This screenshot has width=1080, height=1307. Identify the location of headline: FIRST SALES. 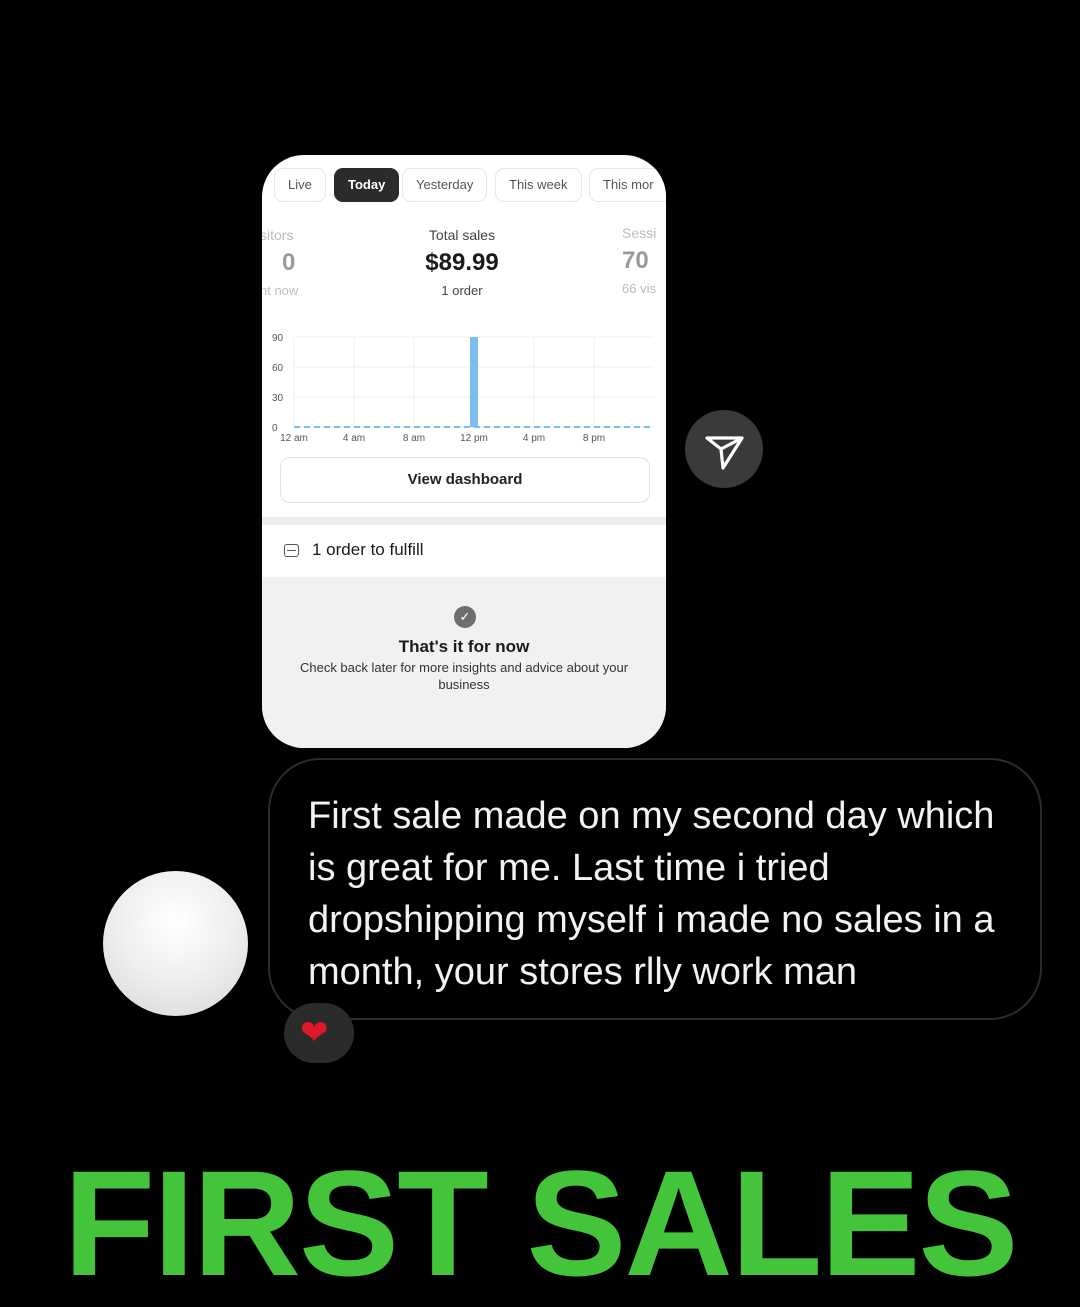
(540, 1223).